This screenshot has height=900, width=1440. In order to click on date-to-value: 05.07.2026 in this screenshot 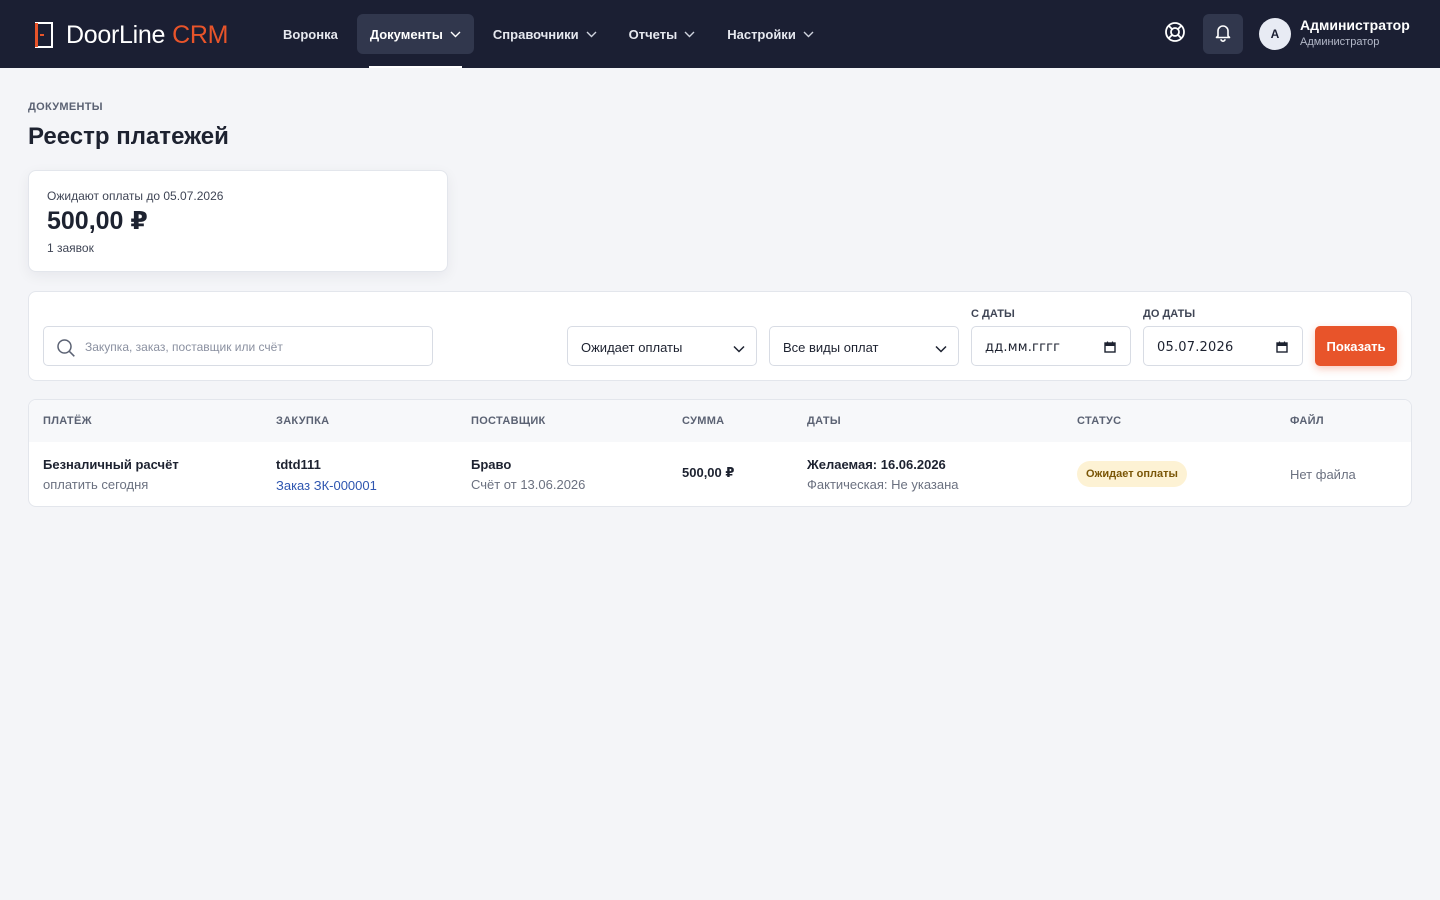, I will do `click(1195, 347)`.